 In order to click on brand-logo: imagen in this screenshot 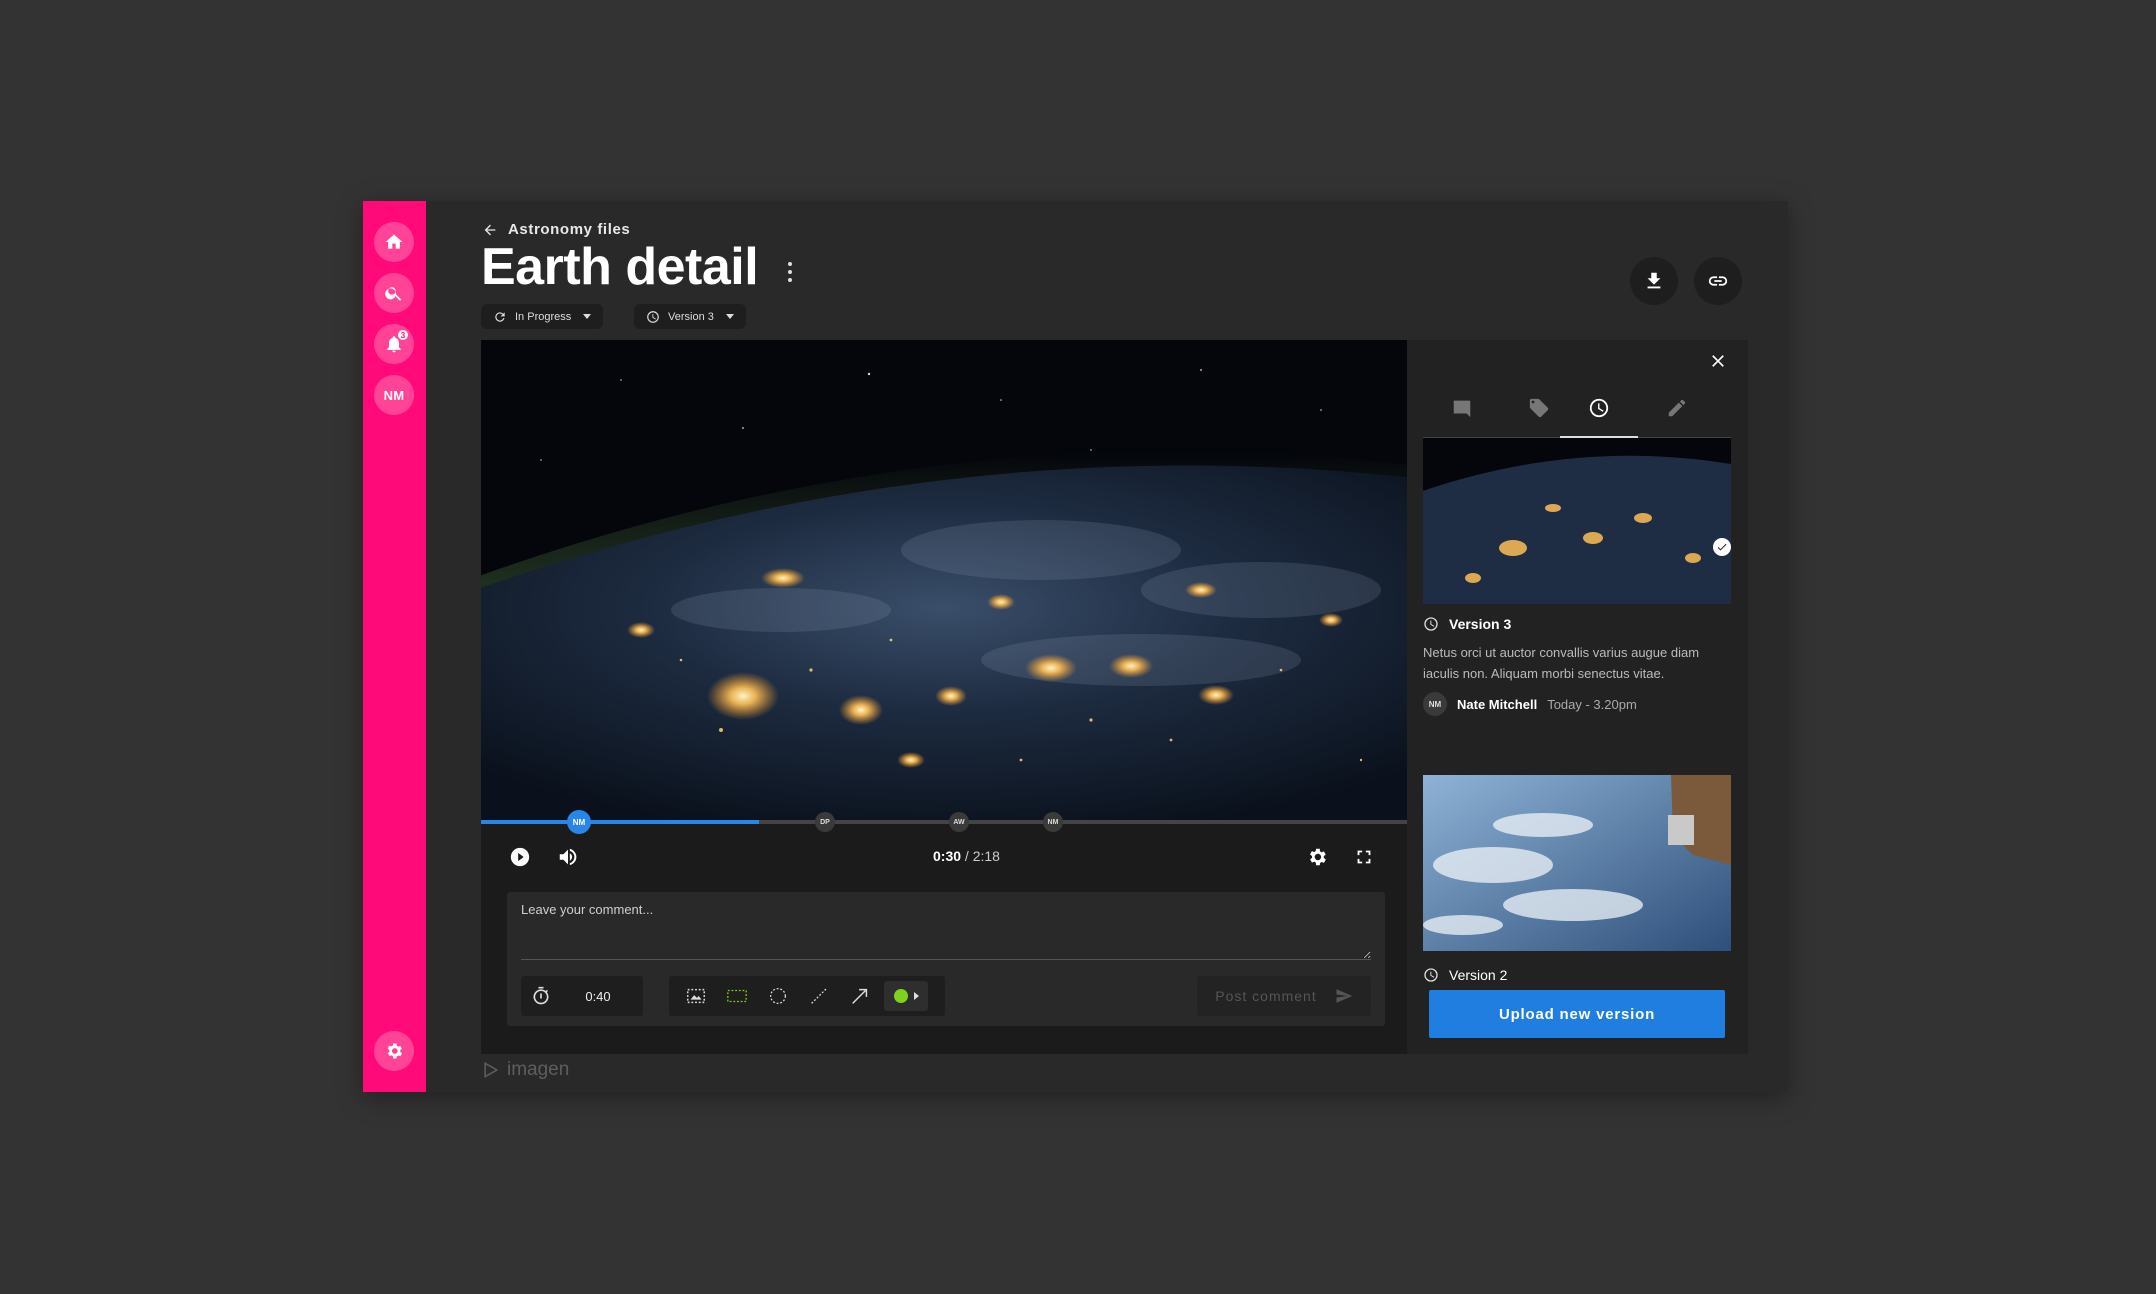, I will do `click(525, 1070)`.